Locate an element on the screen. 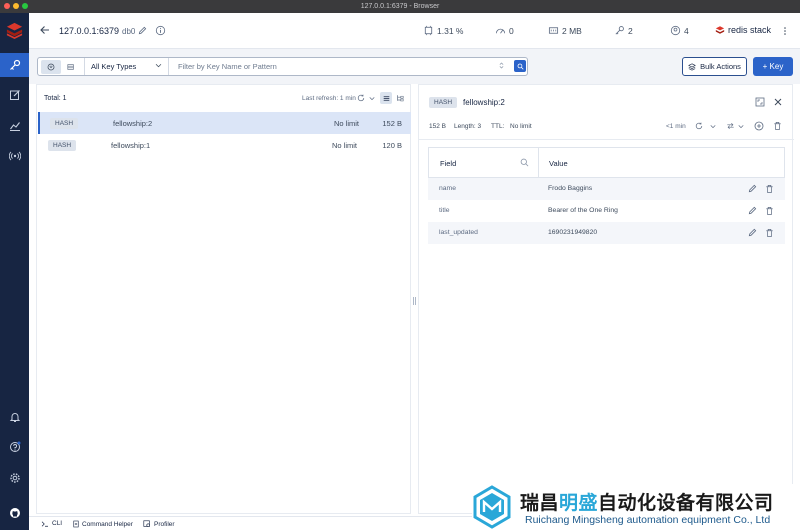  format-icon is located at coordinates (730, 126).